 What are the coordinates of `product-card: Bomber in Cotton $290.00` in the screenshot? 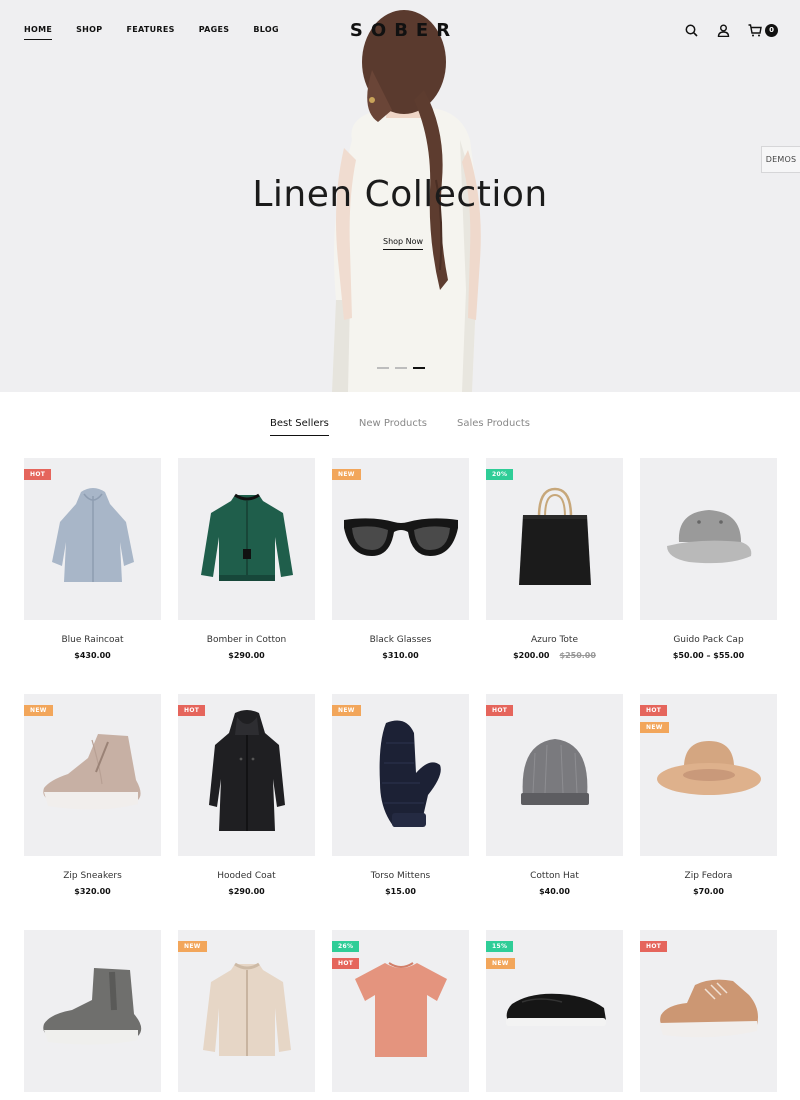 It's located at (246, 576).